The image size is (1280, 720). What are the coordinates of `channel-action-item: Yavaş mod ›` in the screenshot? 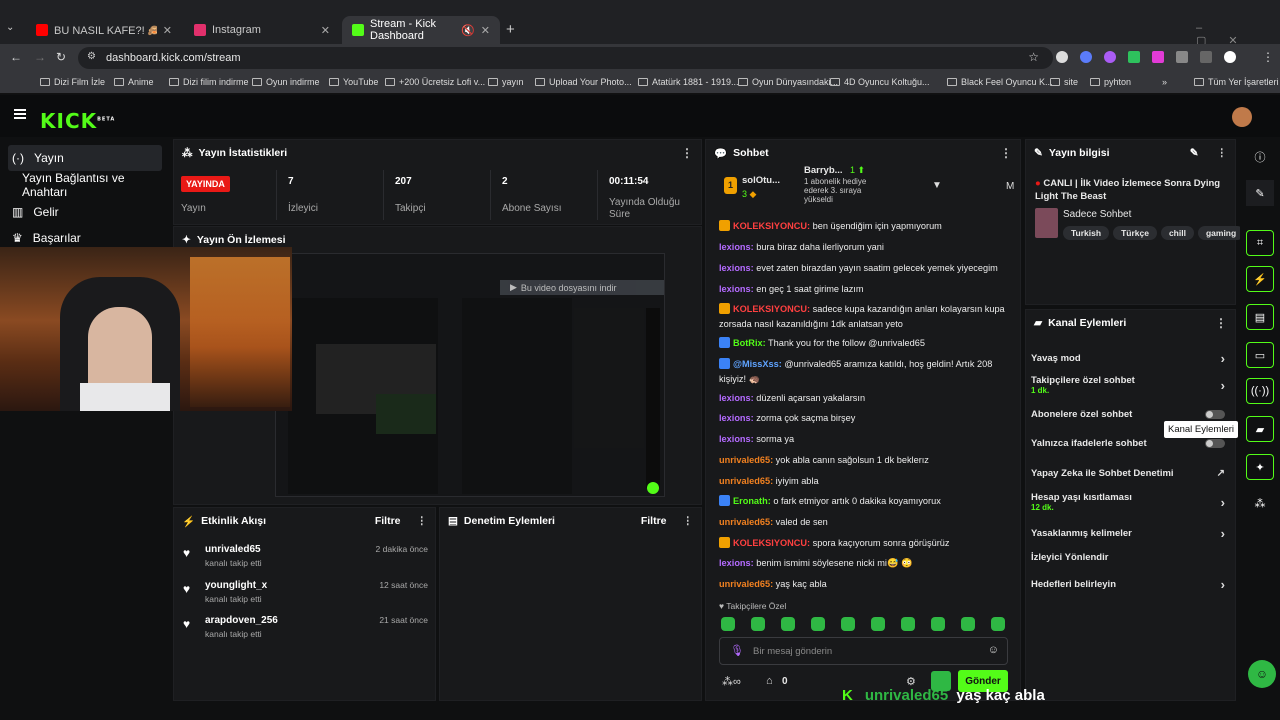 It's located at (1128, 358).